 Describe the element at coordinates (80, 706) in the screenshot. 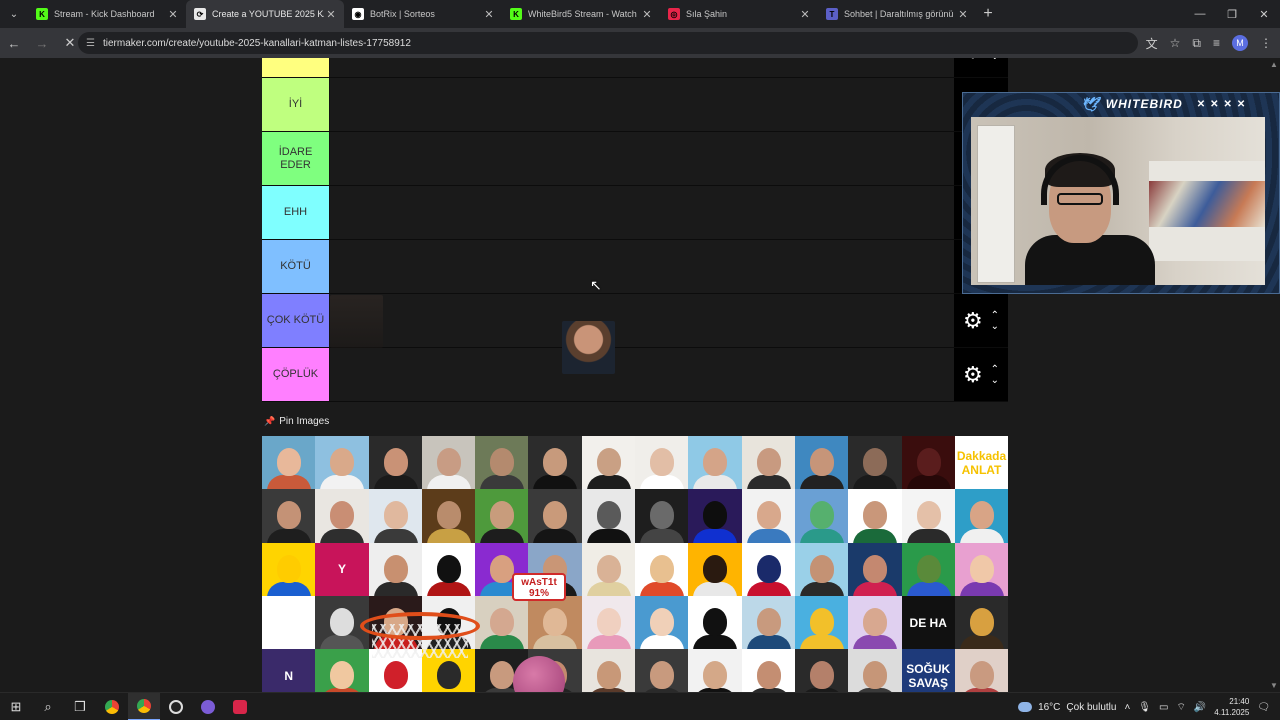

I see `task-view-icon: ❒` at that location.